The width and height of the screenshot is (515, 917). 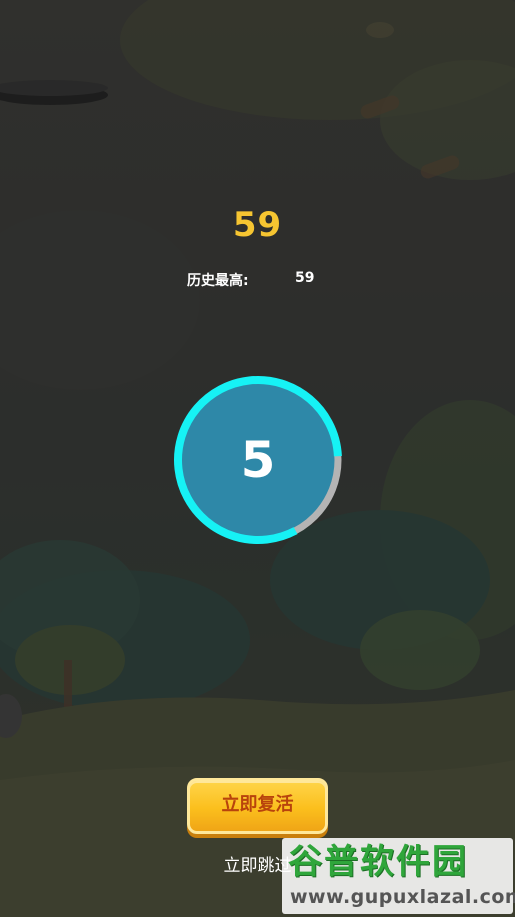 I want to click on revive-now-button: 立即复活, so click(x=257, y=806).